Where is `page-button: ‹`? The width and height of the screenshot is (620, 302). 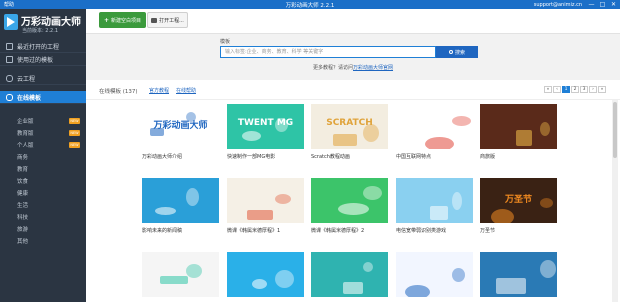
page-button: ‹ is located at coordinates (557, 89).